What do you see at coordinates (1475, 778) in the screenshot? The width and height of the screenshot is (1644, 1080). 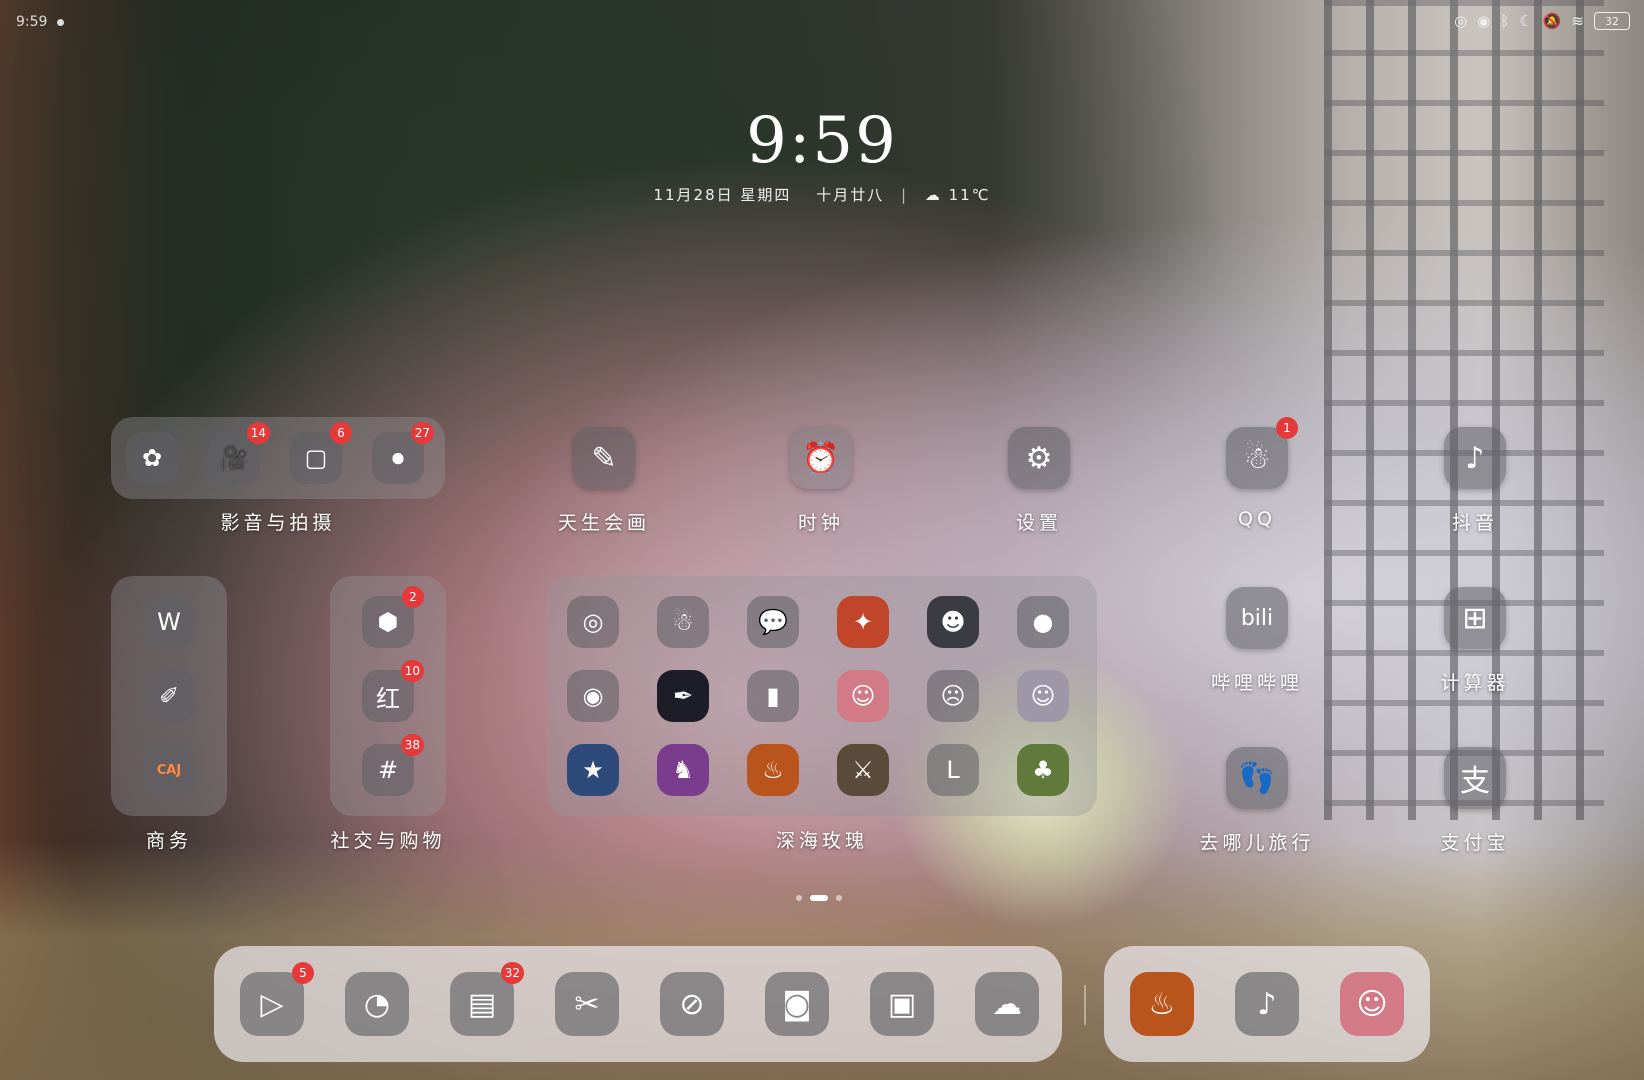 I see `alipay-icon: 支` at bounding box center [1475, 778].